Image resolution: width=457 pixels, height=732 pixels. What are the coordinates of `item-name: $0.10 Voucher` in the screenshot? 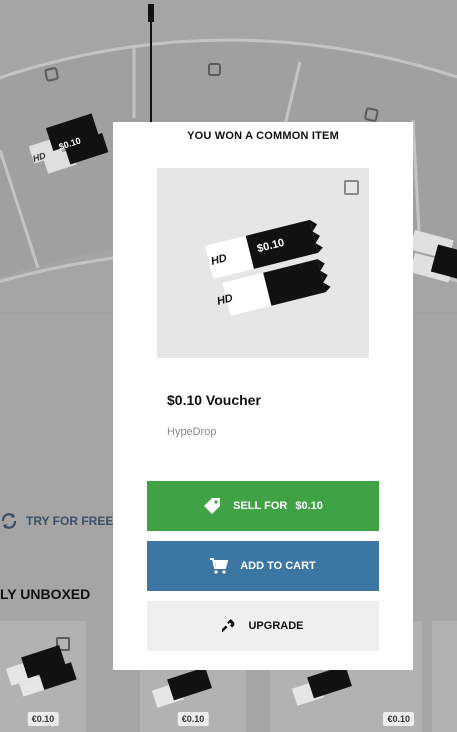 It's located at (214, 400).